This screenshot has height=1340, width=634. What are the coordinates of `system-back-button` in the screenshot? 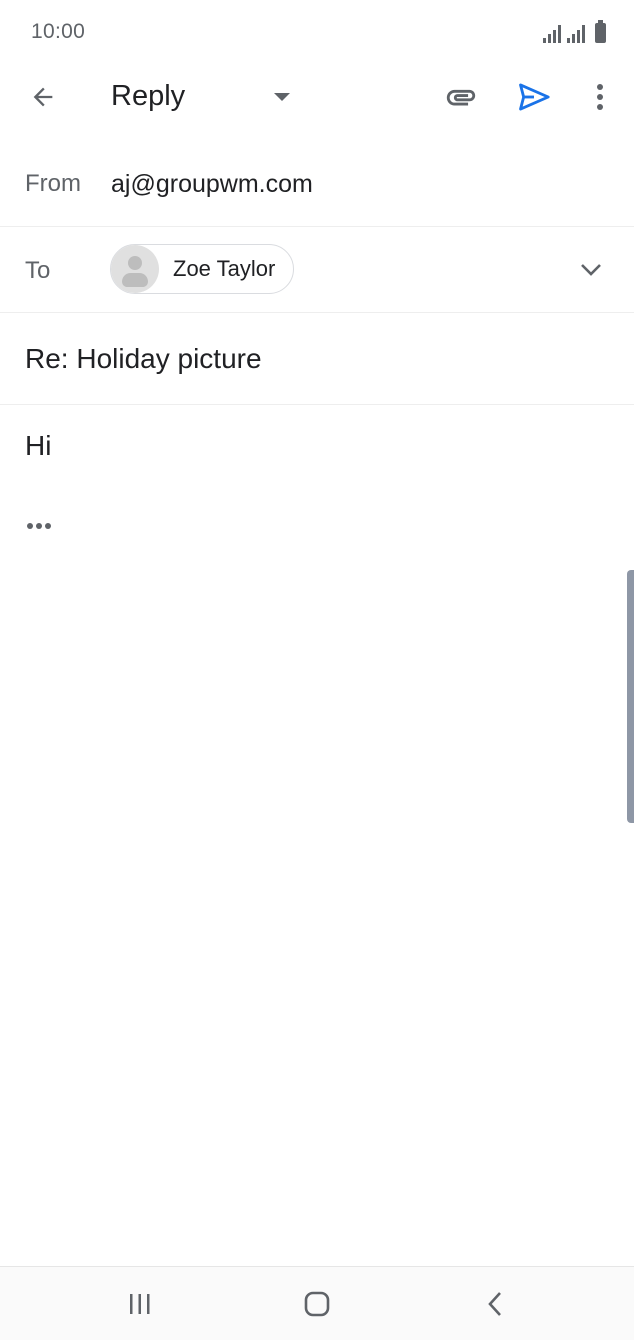 It's located at (495, 1304).